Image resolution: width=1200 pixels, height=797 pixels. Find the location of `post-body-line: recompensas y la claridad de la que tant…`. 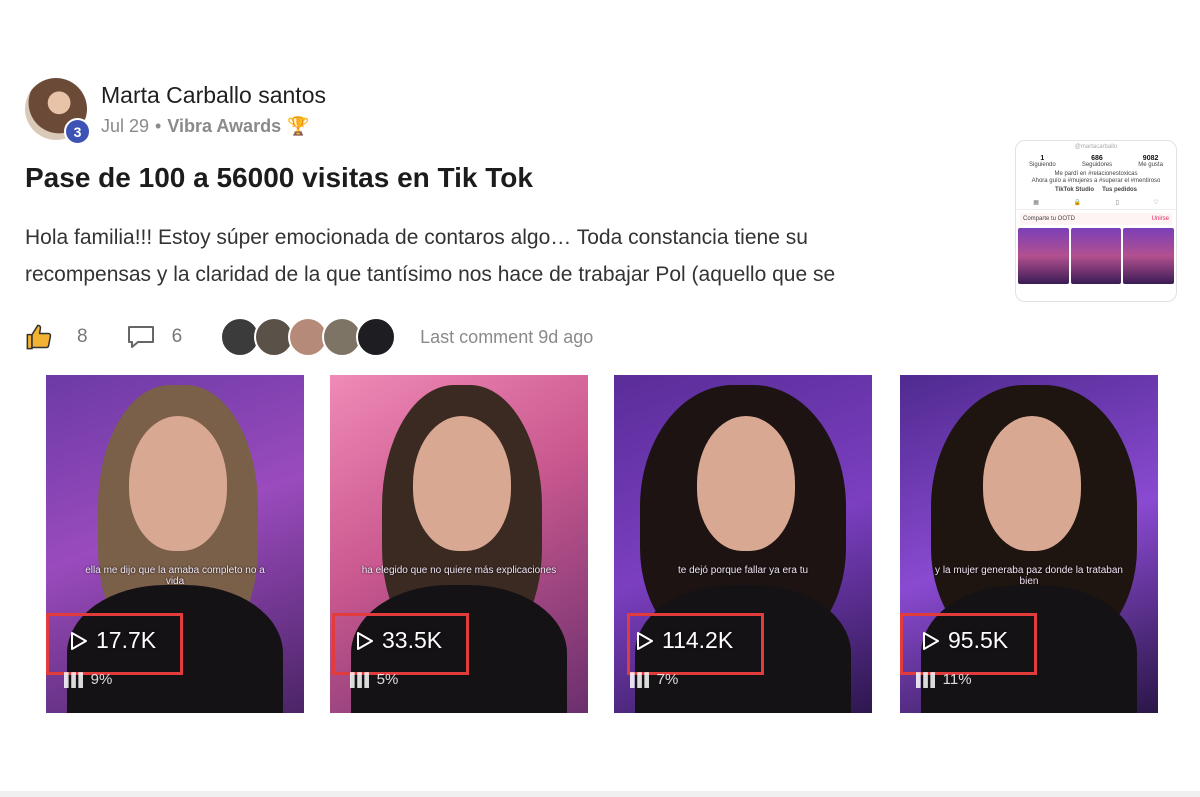

post-body-line: recompensas y la claridad de la que tant… is located at coordinates (430, 274).